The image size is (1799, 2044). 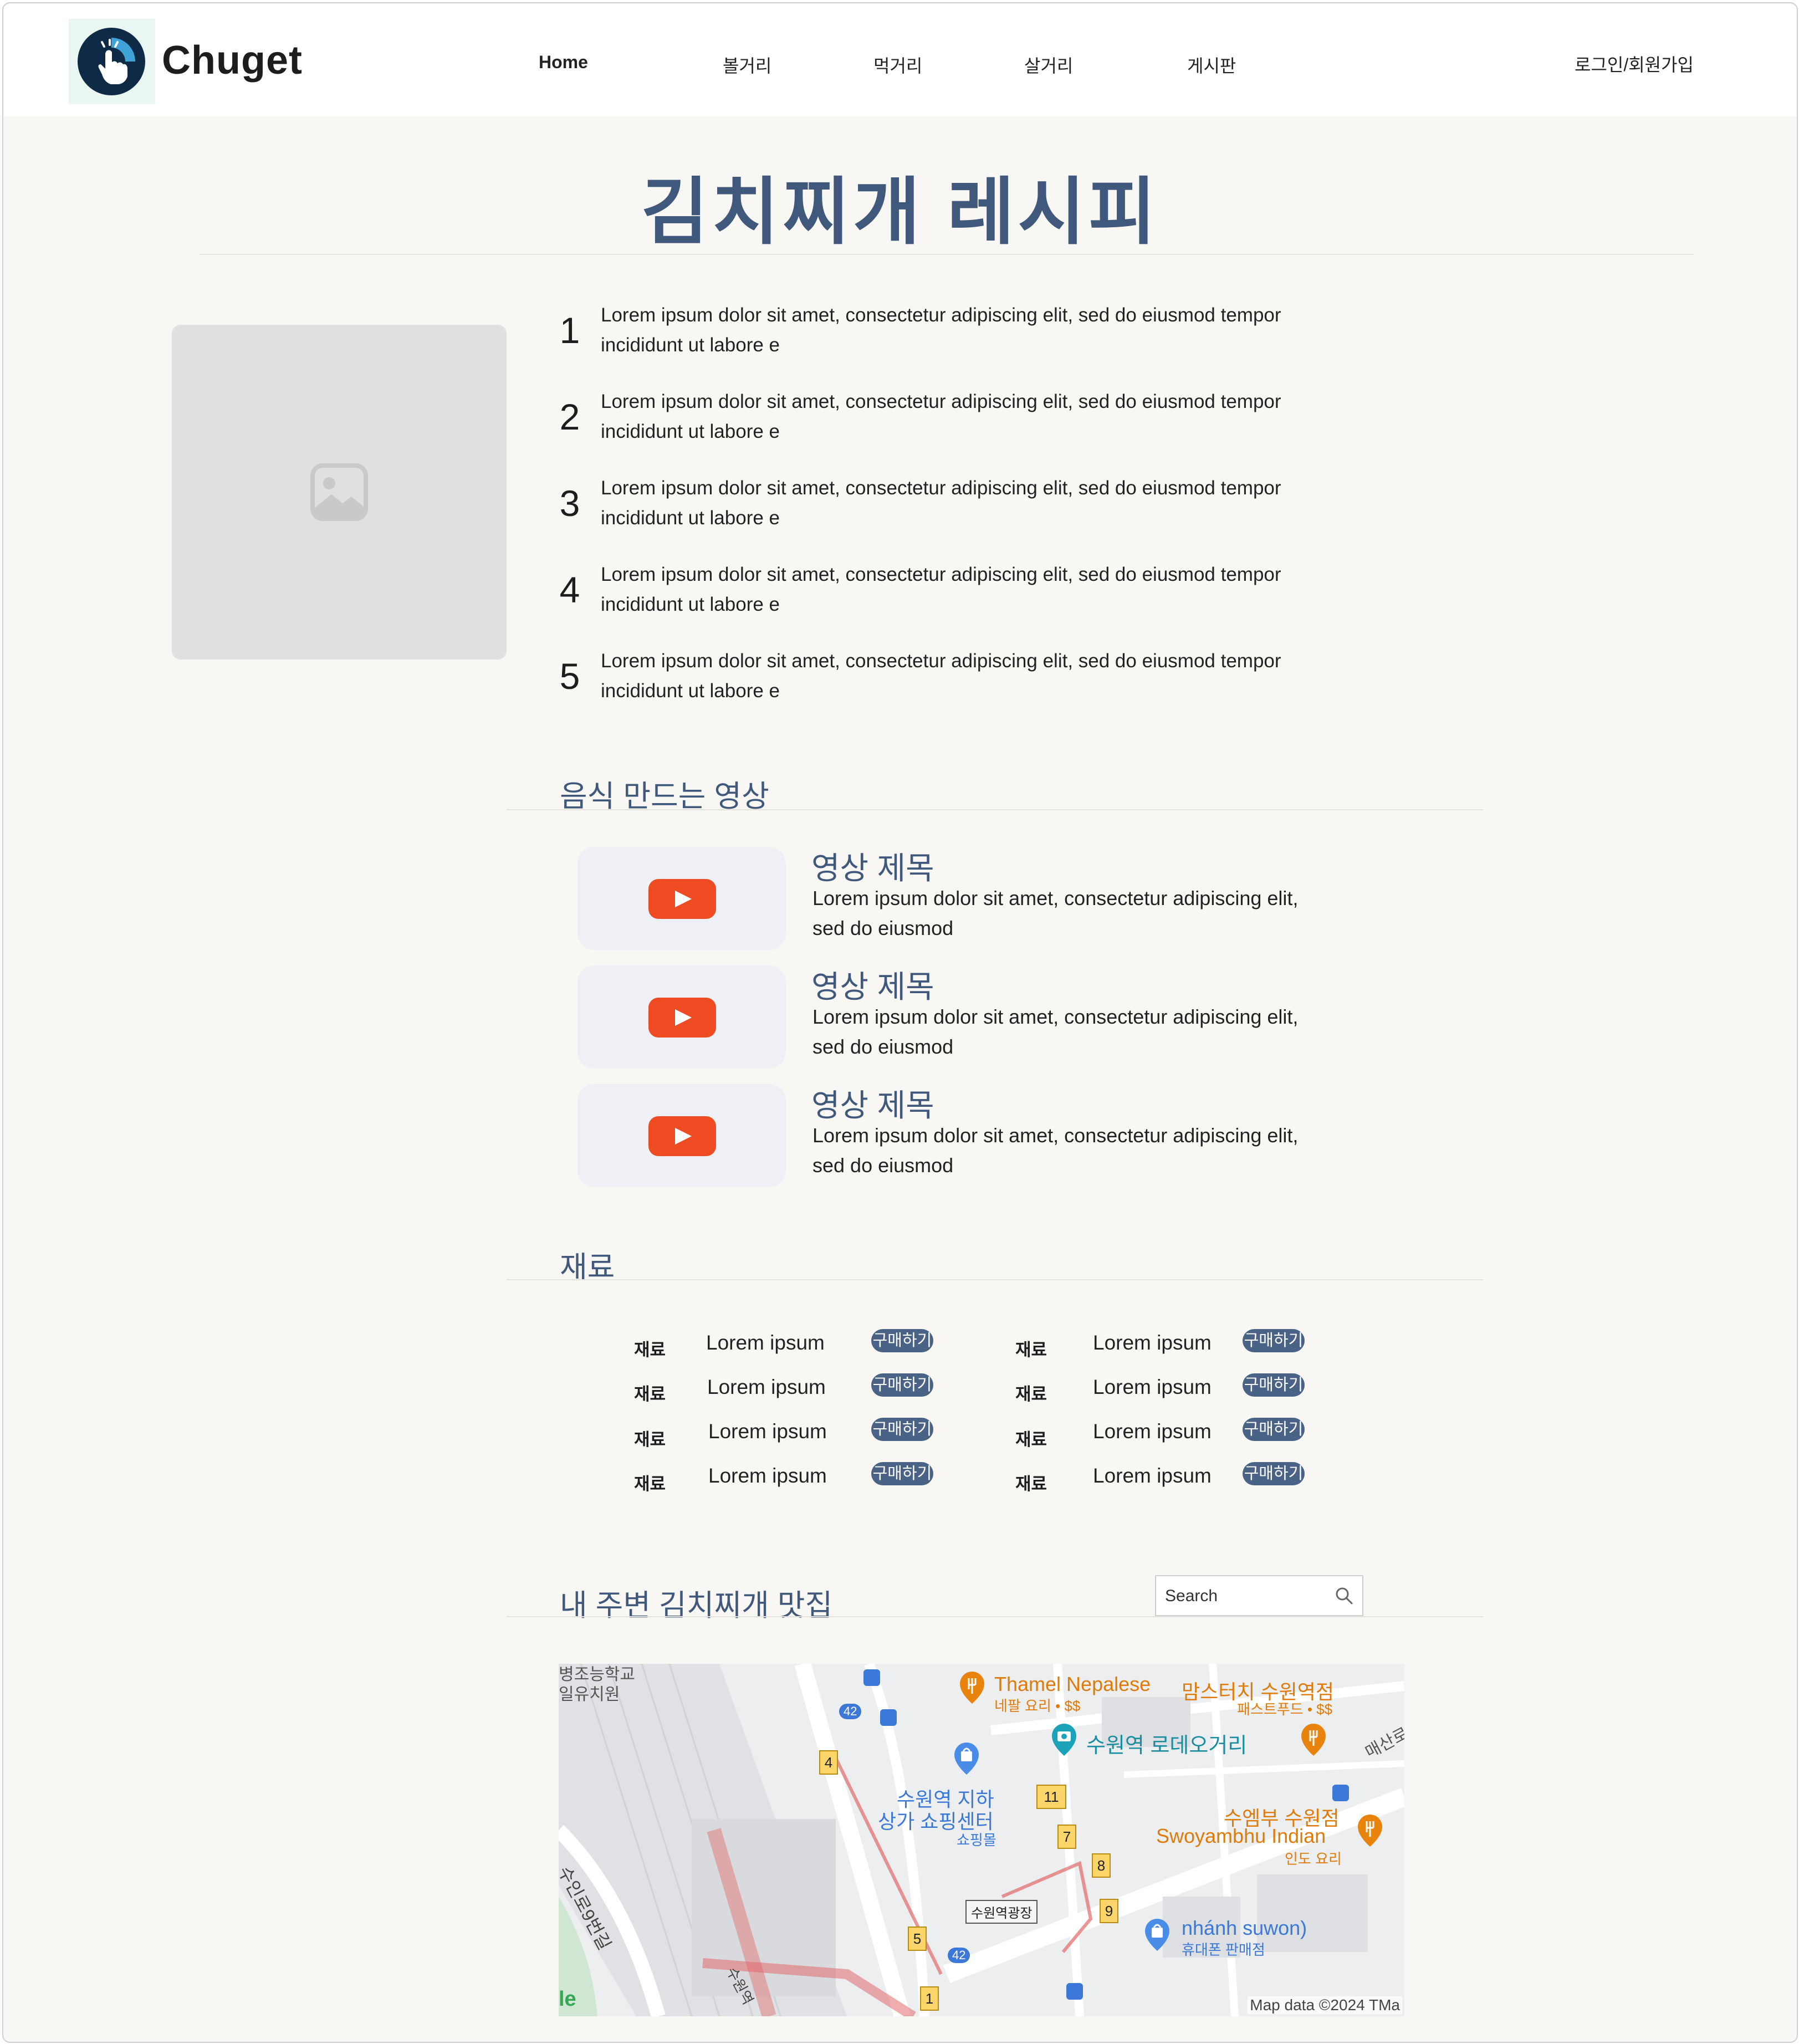 I want to click on station-exit-marker: 5, so click(x=917, y=1939).